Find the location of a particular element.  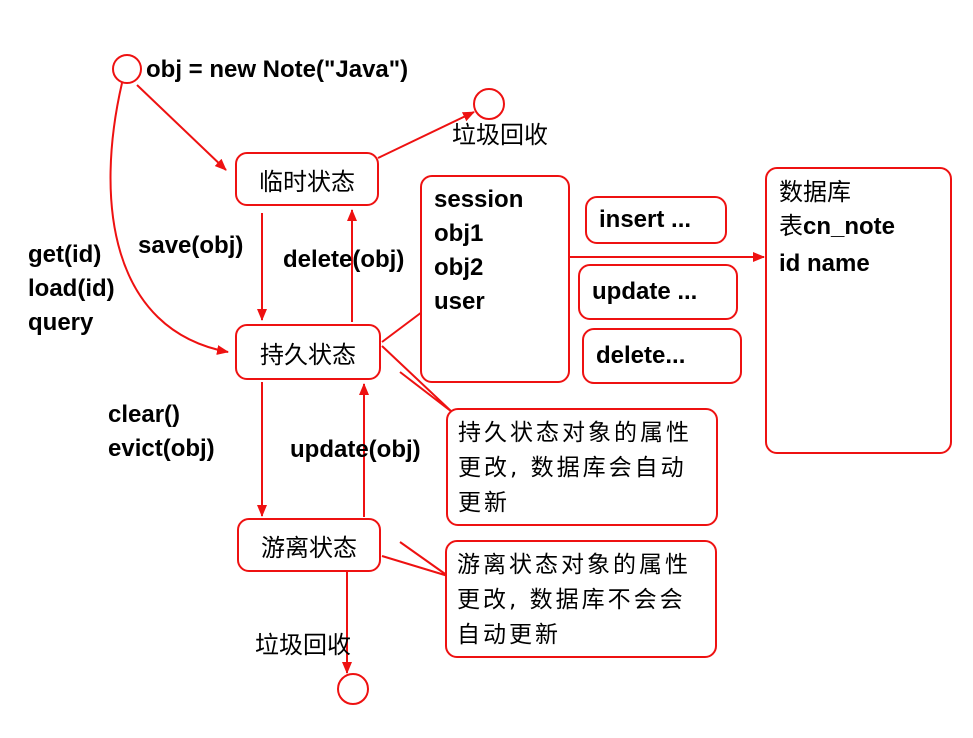

state-persistent: 持久状态 is located at coordinates (308, 352).